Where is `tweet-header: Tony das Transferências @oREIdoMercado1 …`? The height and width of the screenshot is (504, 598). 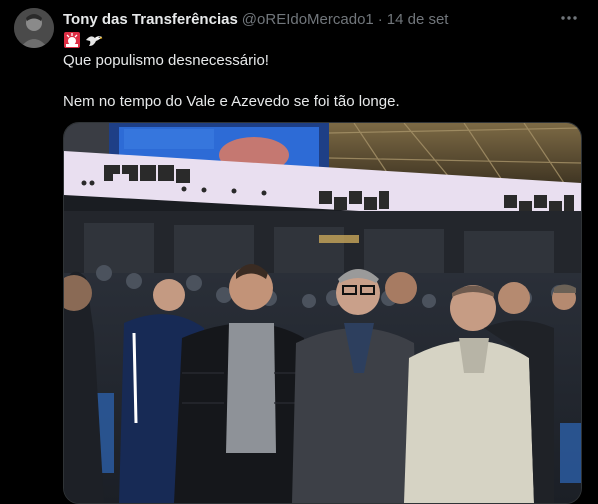
tweet-header: Tony das Transferências @oREIdoMercado1 … is located at coordinates (320, 19).